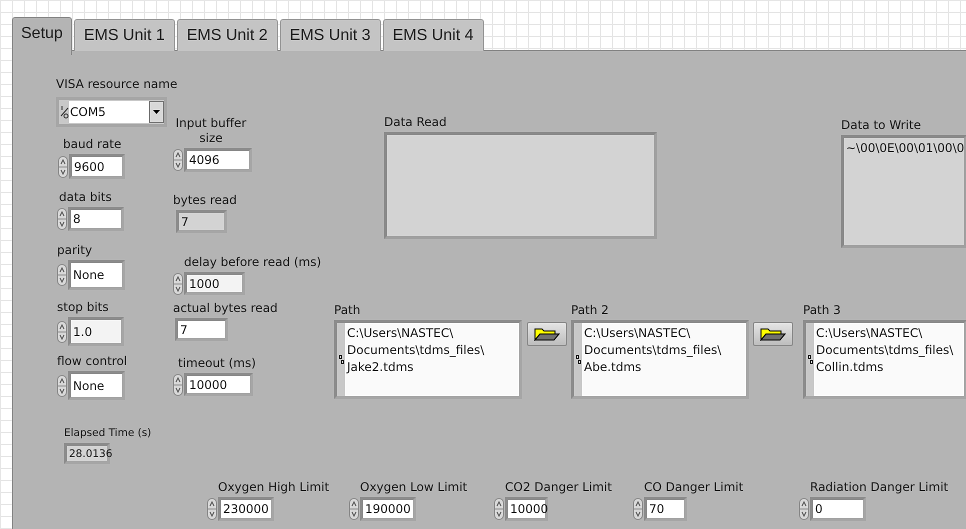  I want to click on io-icon, so click(64, 112).